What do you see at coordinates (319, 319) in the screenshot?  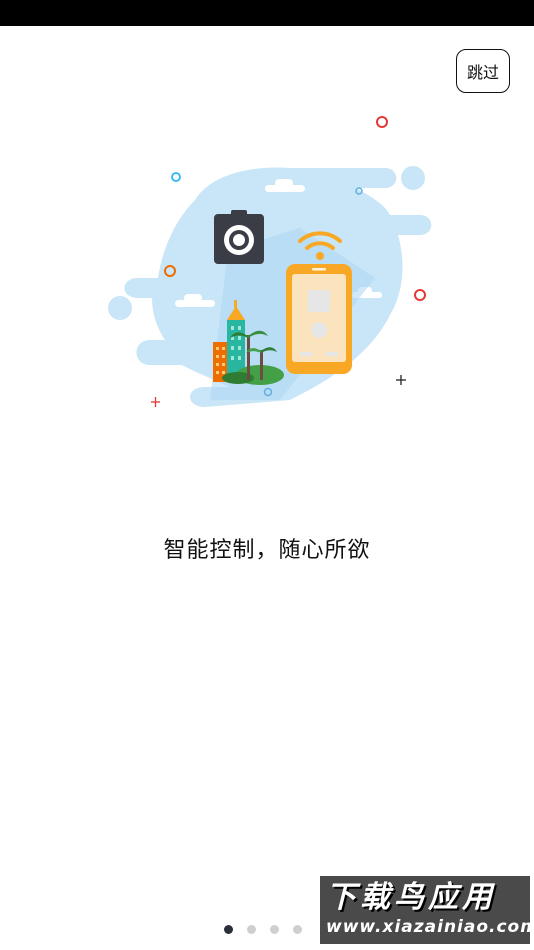 I see `phone-icon` at bounding box center [319, 319].